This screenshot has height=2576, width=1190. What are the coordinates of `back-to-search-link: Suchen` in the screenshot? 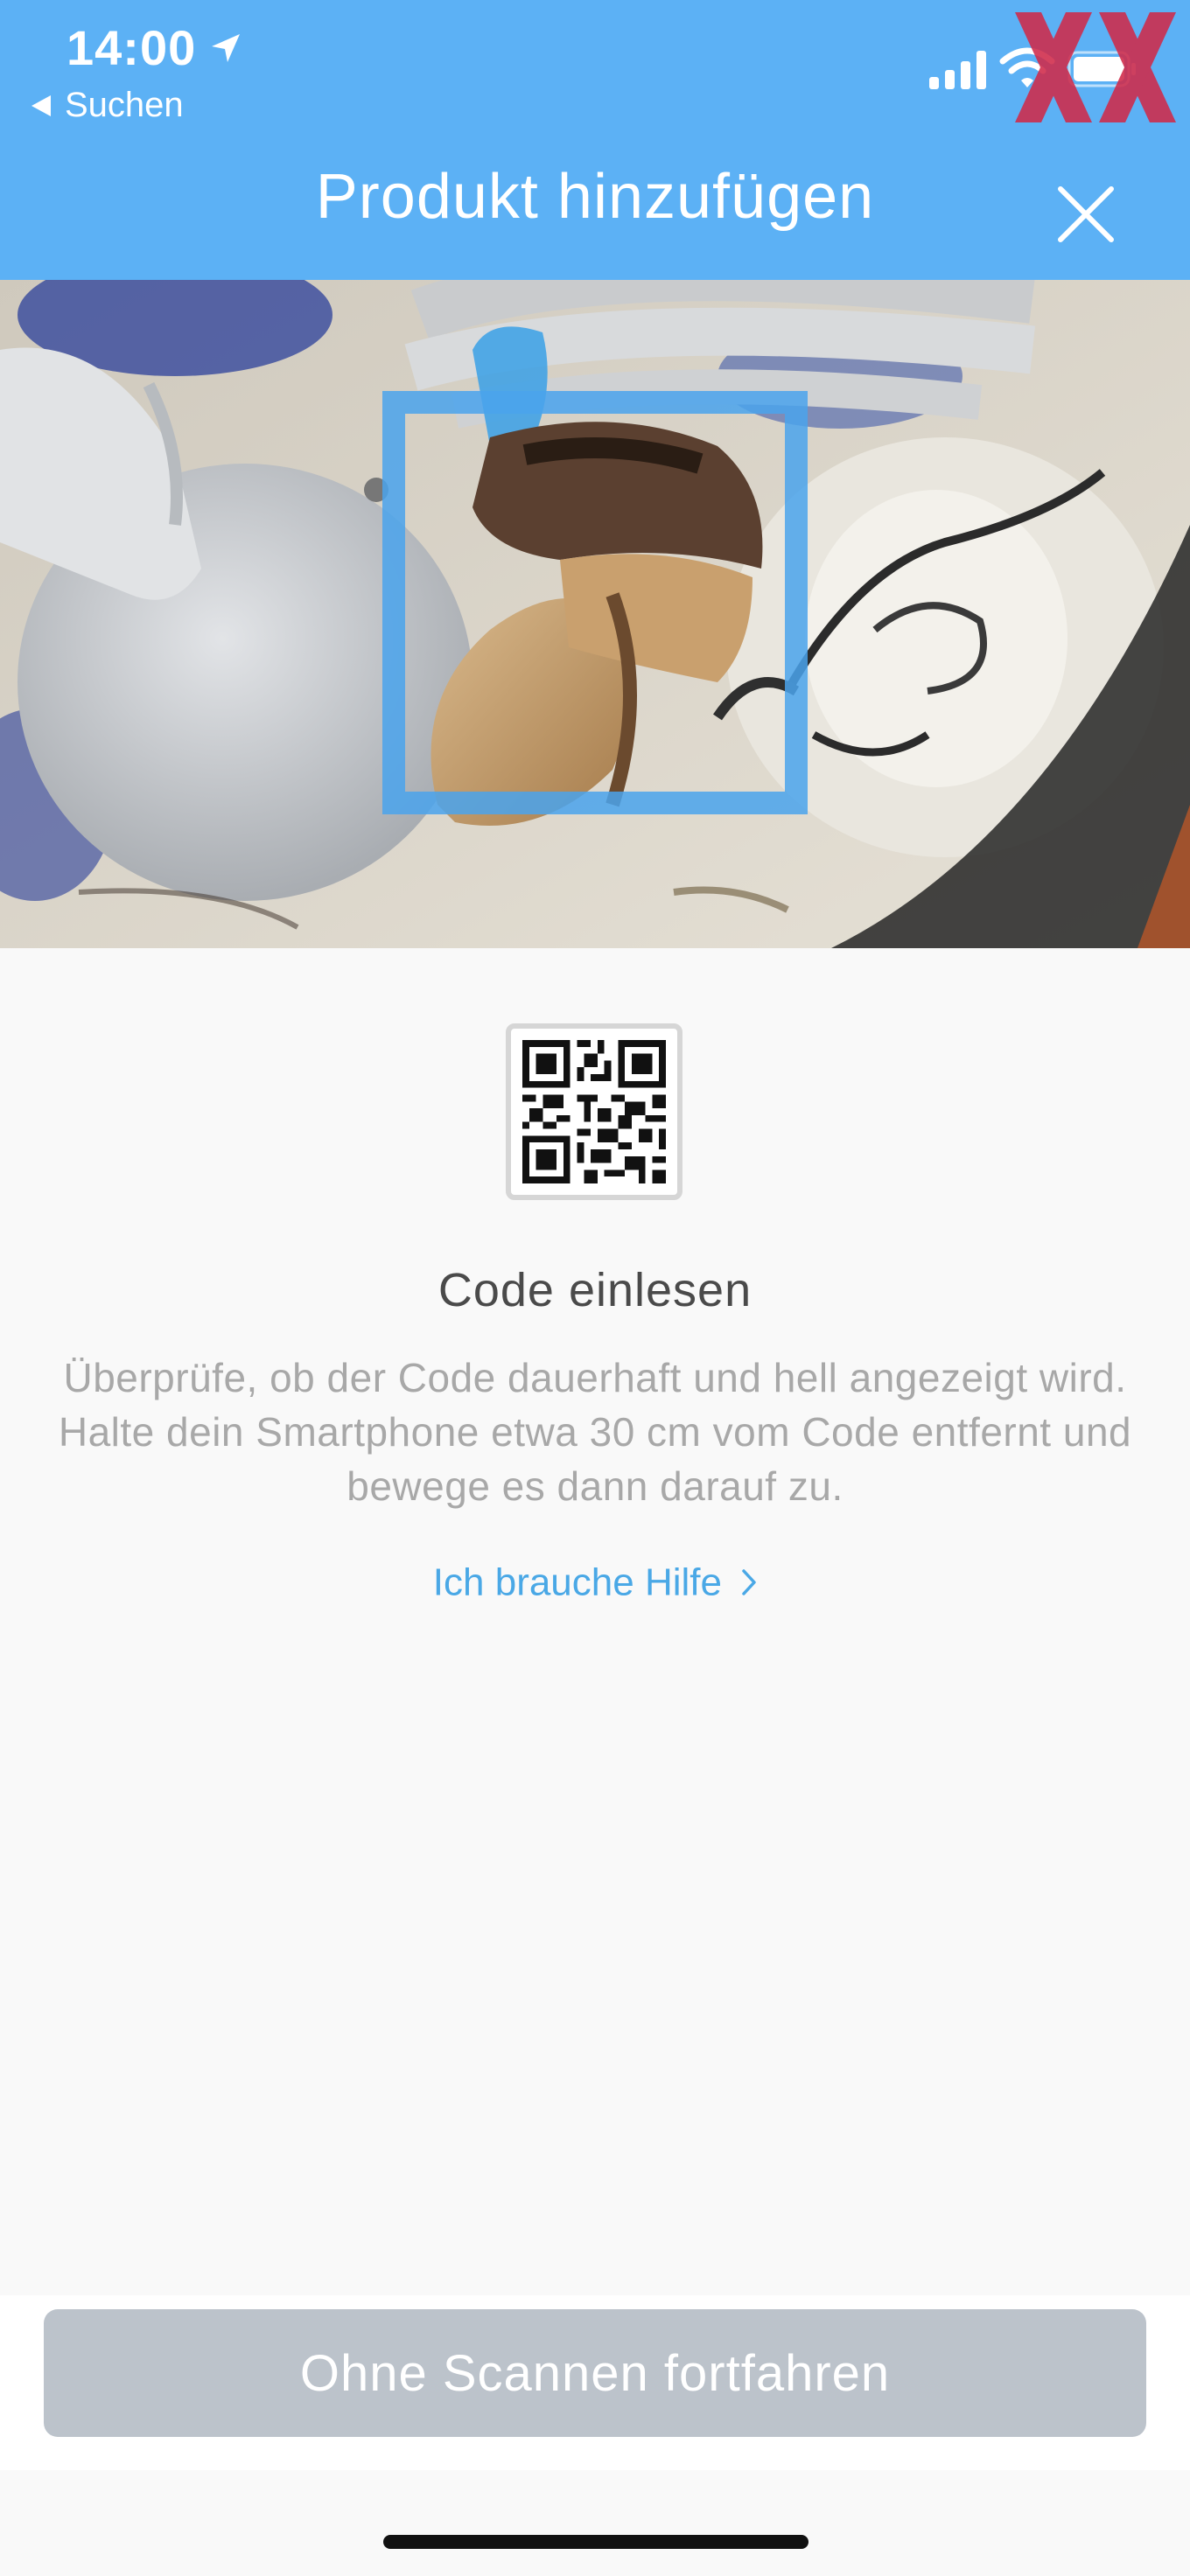 It's located at (107, 105).